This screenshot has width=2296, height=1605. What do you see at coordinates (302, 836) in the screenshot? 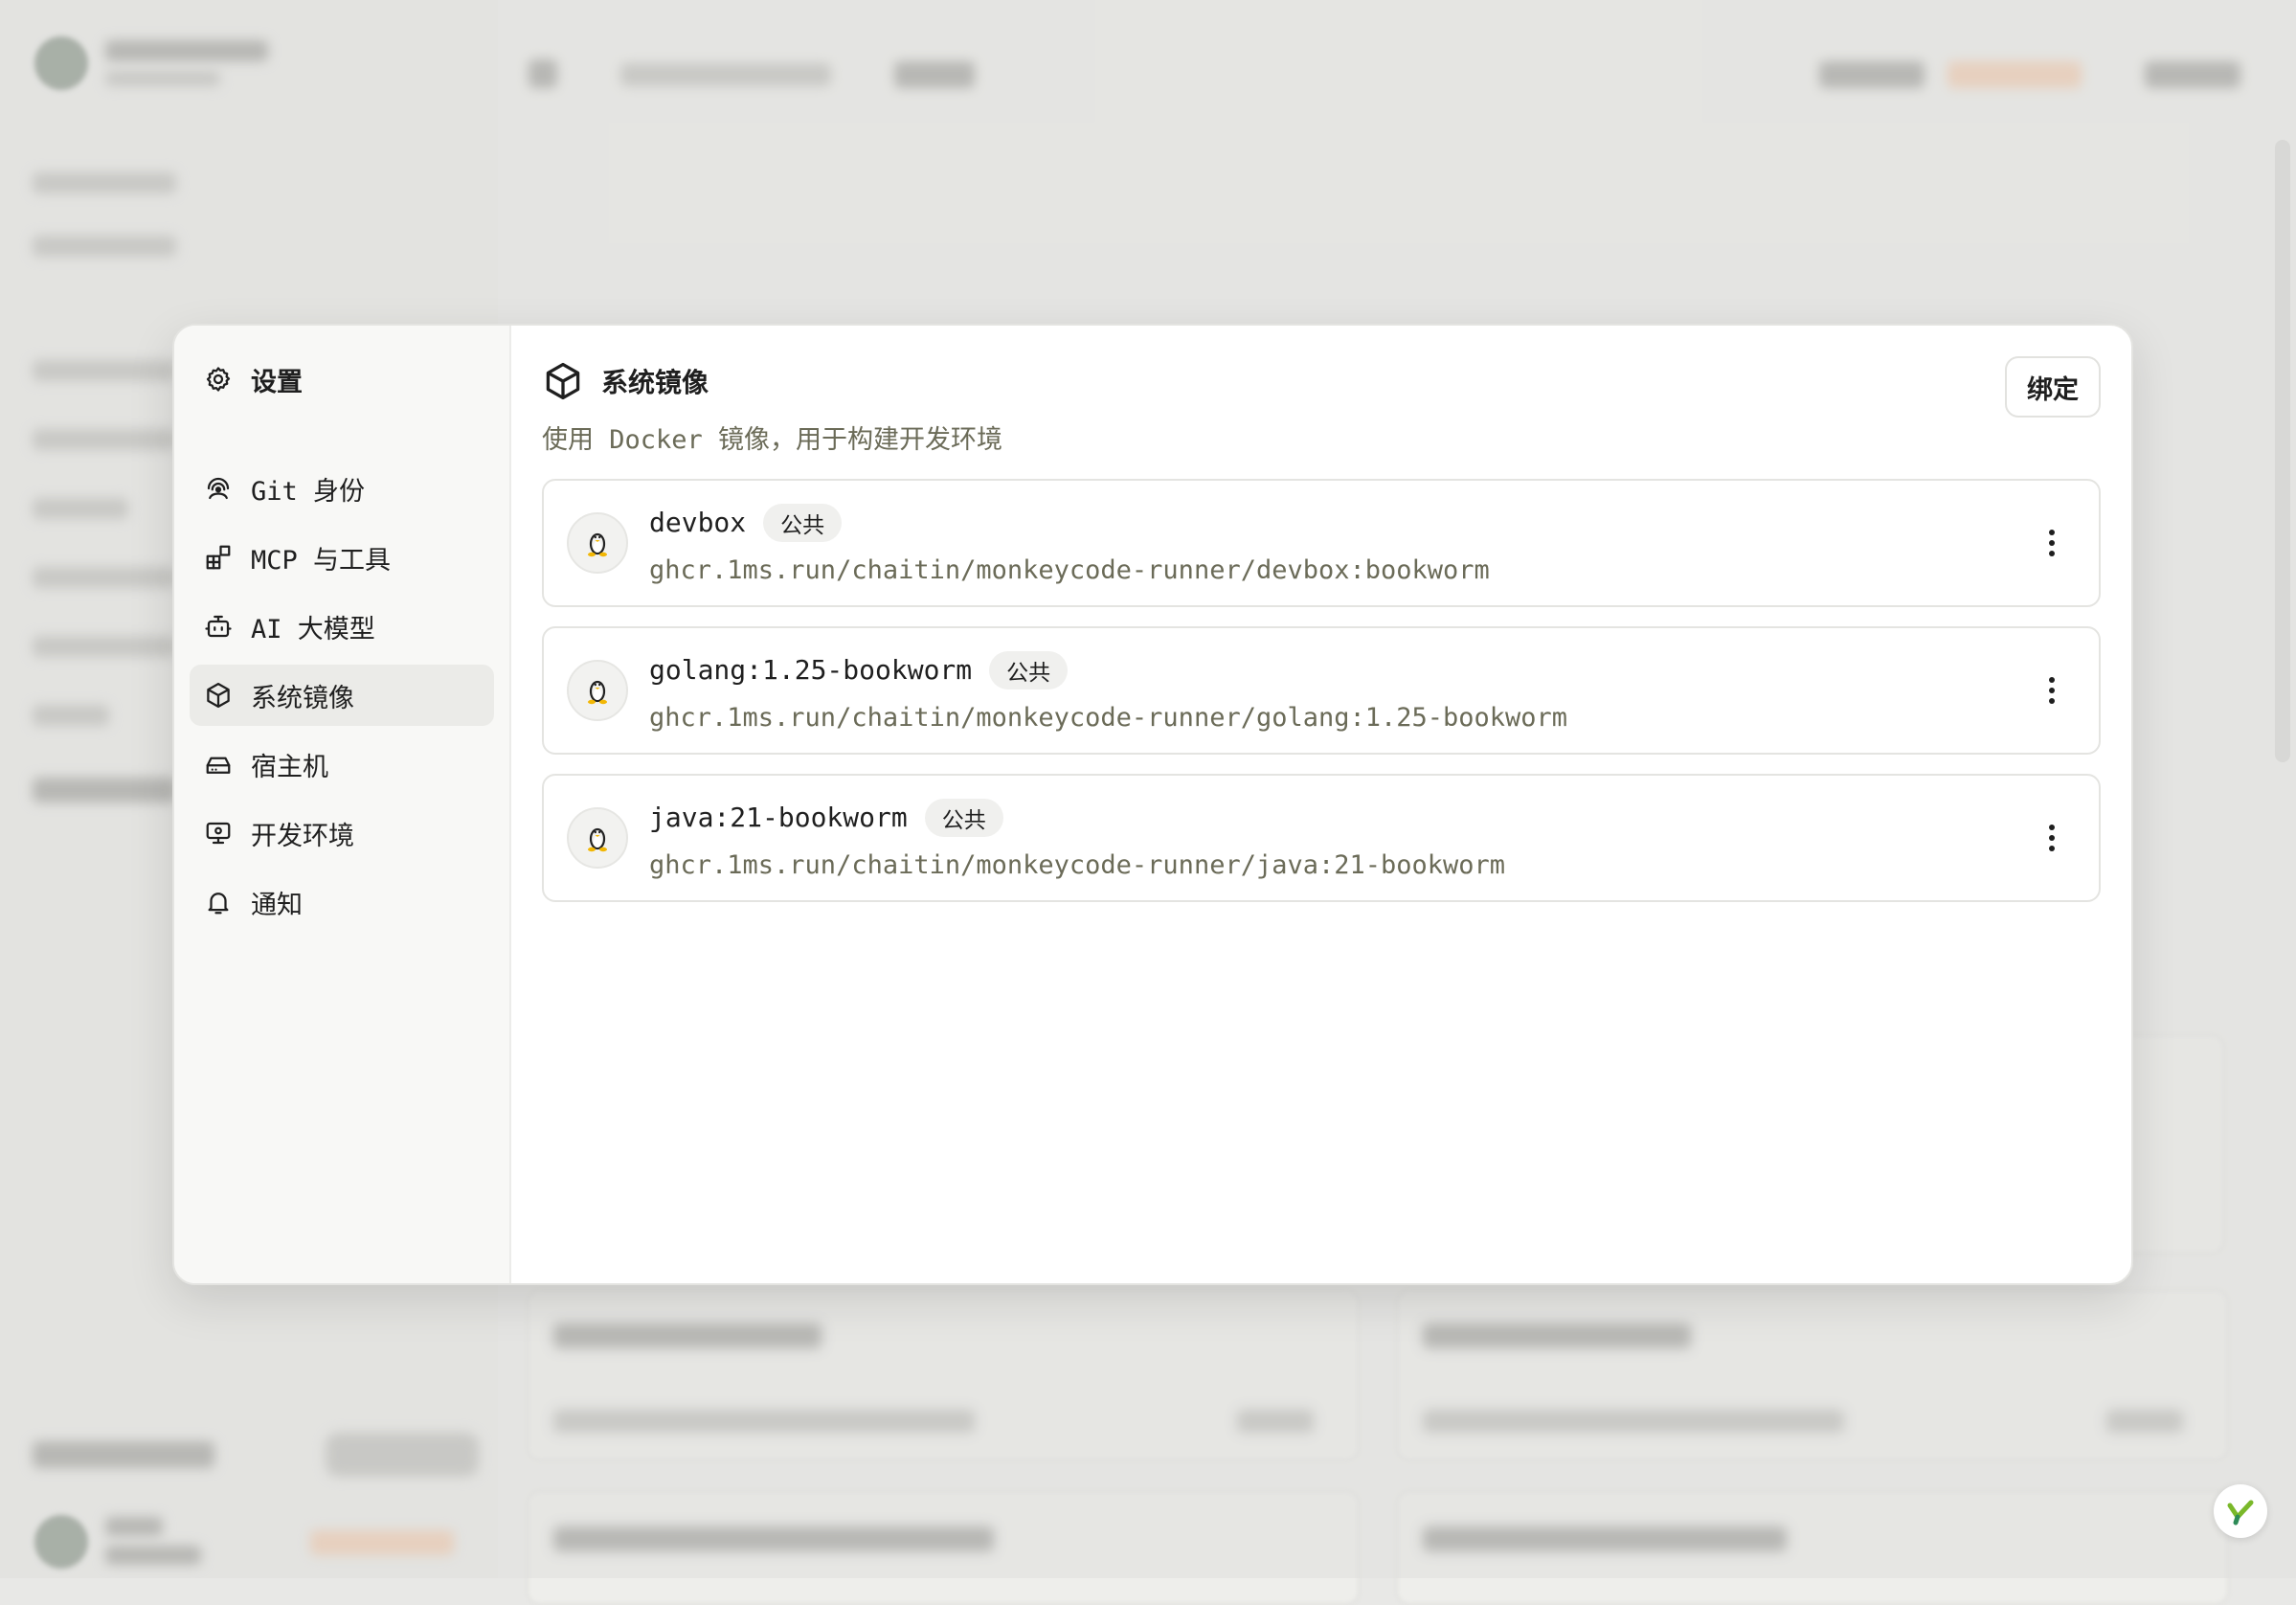
I see `nav-item-label: 开发环境` at bounding box center [302, 836].